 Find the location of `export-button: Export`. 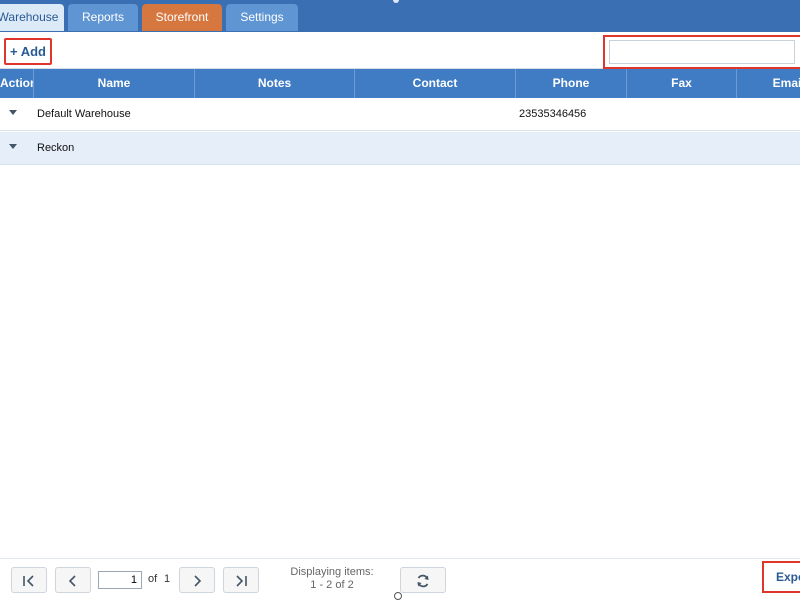

export-button: Export is located at coordinates (781, 577).